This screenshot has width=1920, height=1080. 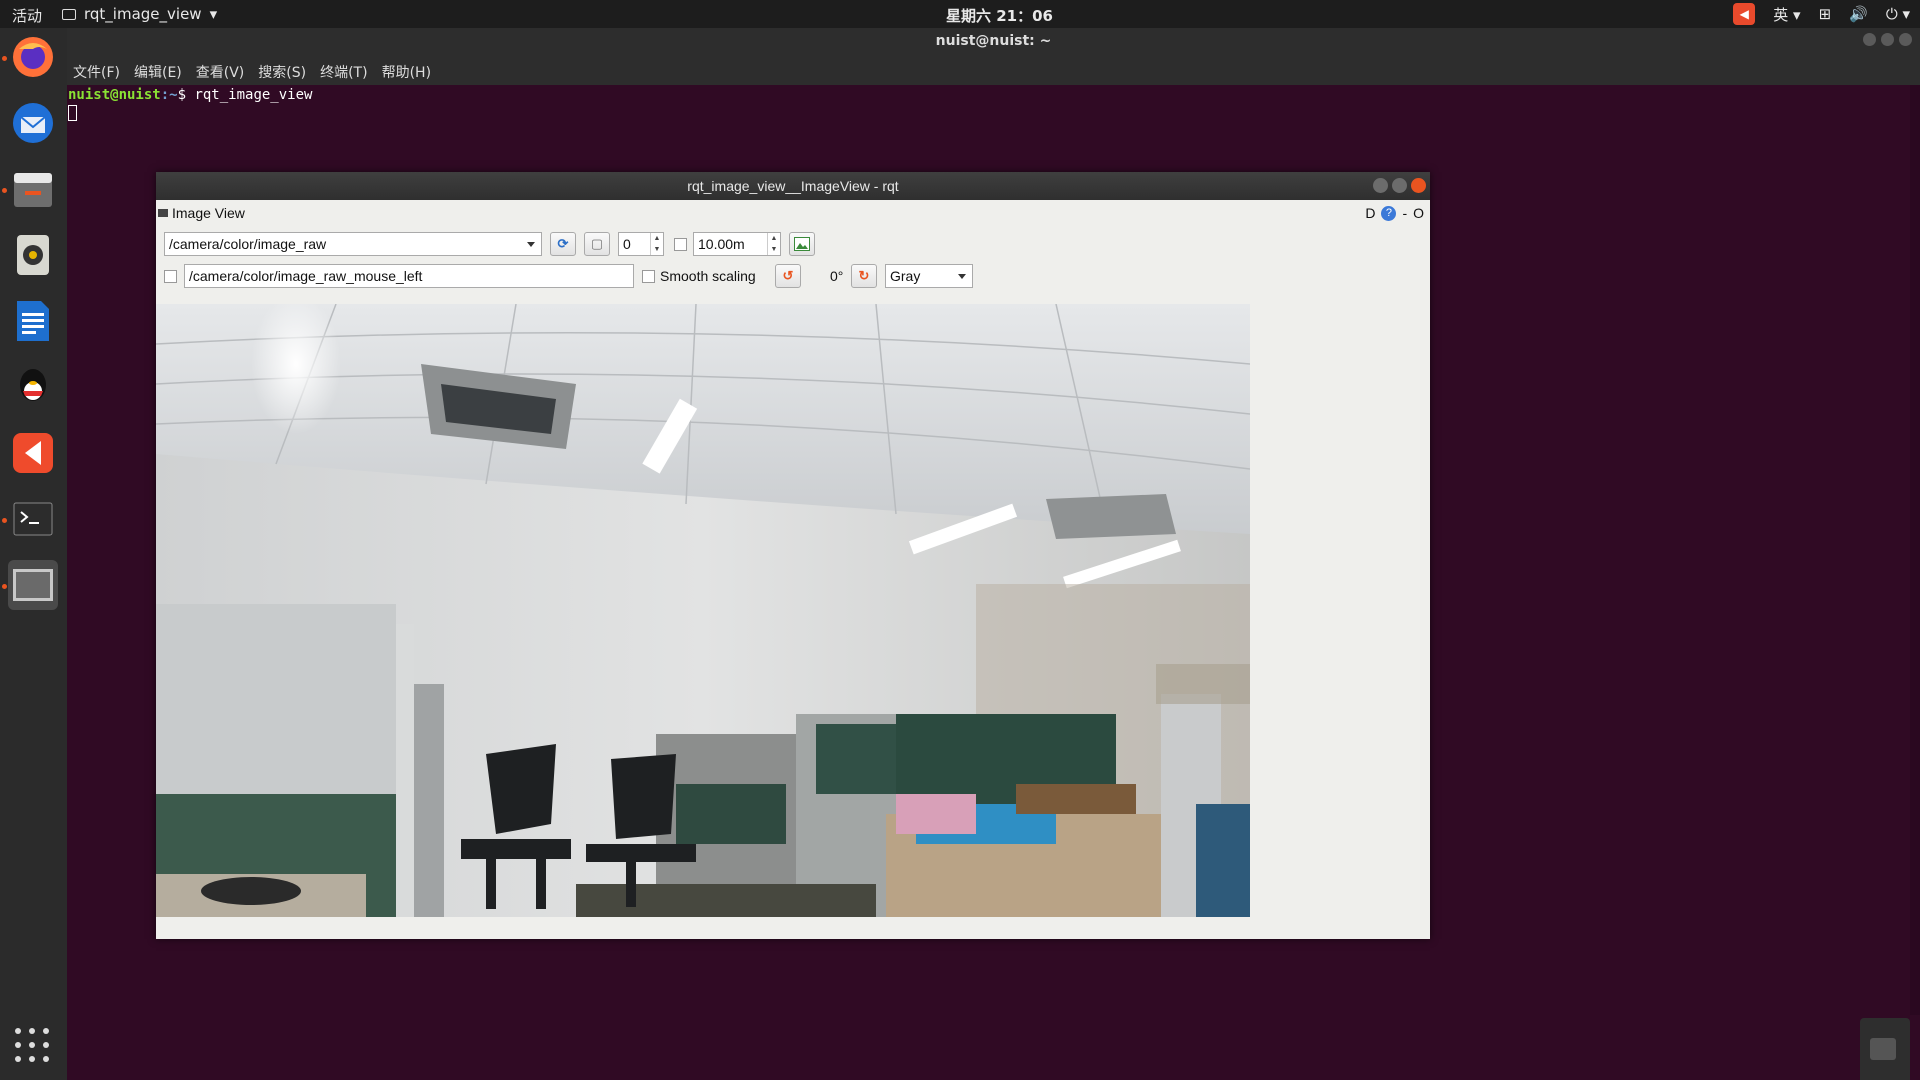 What do you see at coordinates (158, 72) in the screenshot?
I see `menu-edit: 编辑(E)` at bounding box center [158, 72].